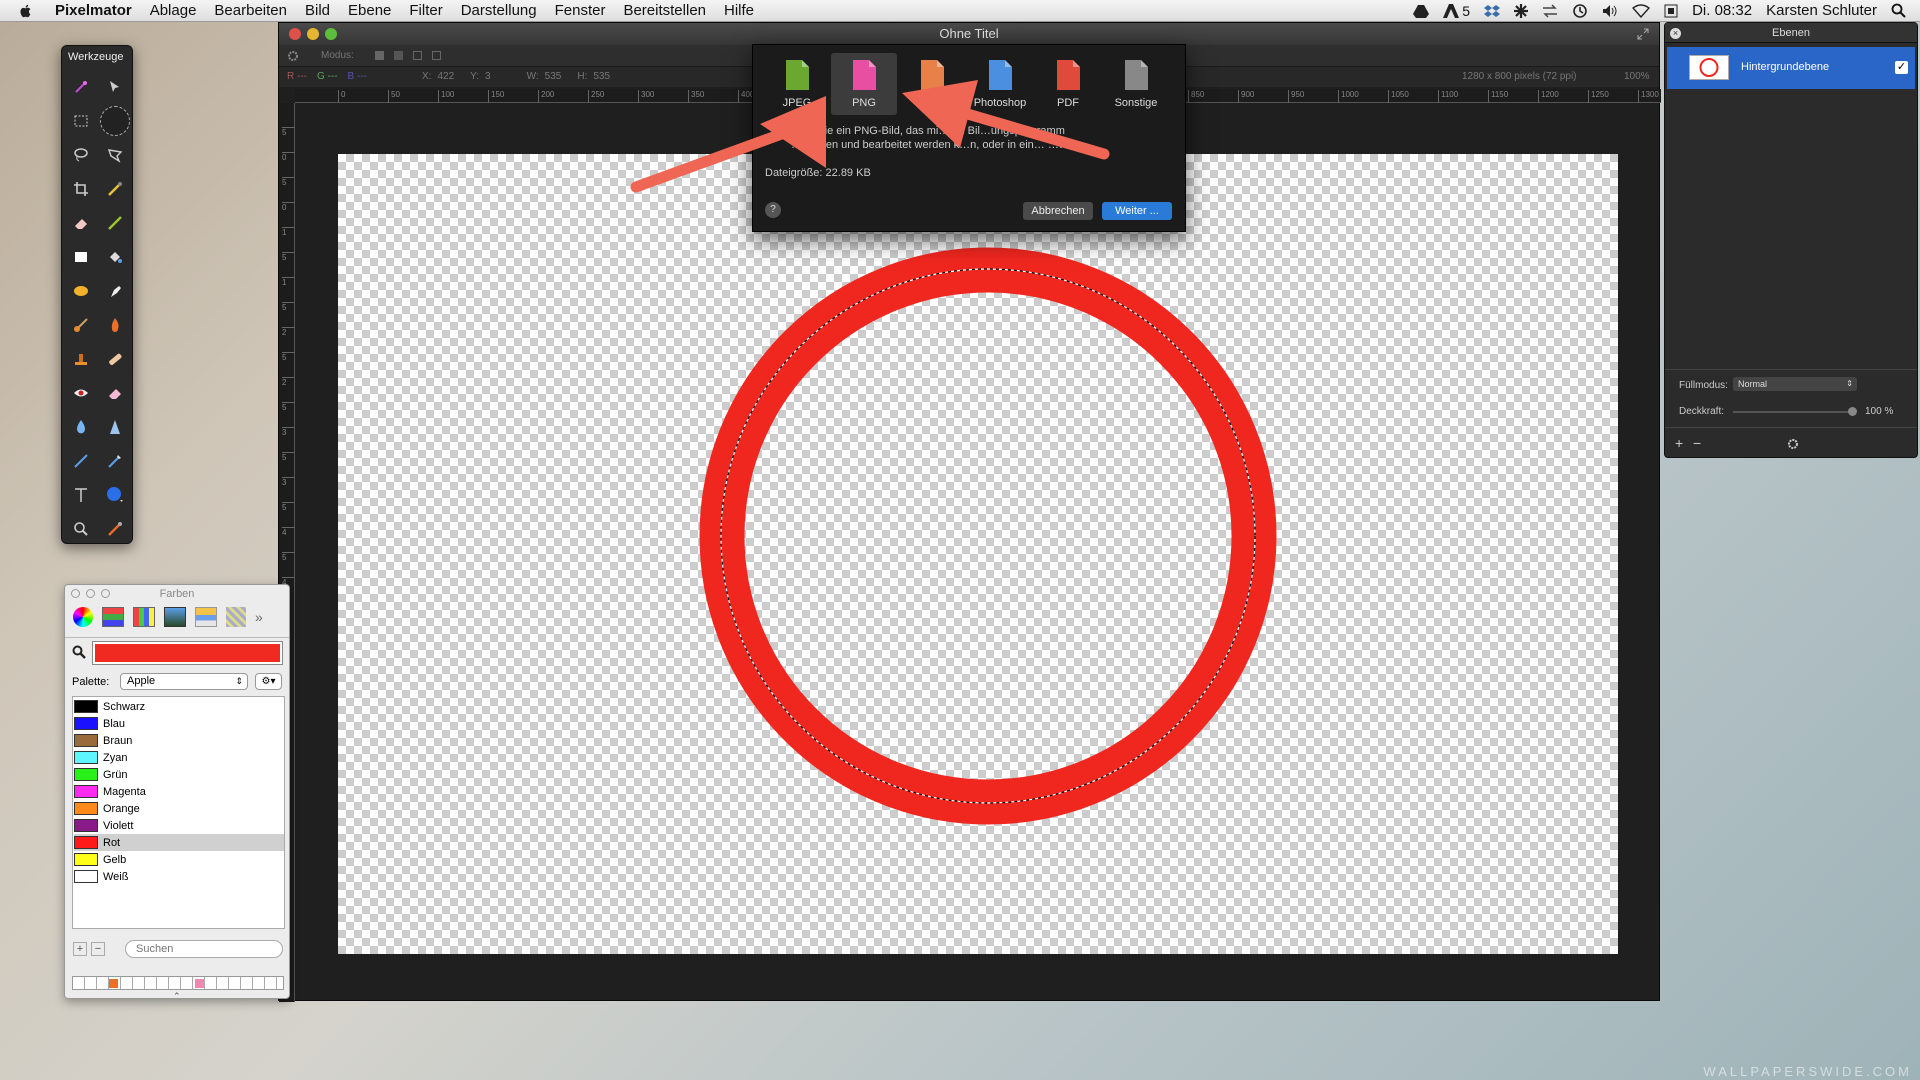 This screenshot has width=1920, height=1080. I want to click on crayons-icon, so click(206, 617).